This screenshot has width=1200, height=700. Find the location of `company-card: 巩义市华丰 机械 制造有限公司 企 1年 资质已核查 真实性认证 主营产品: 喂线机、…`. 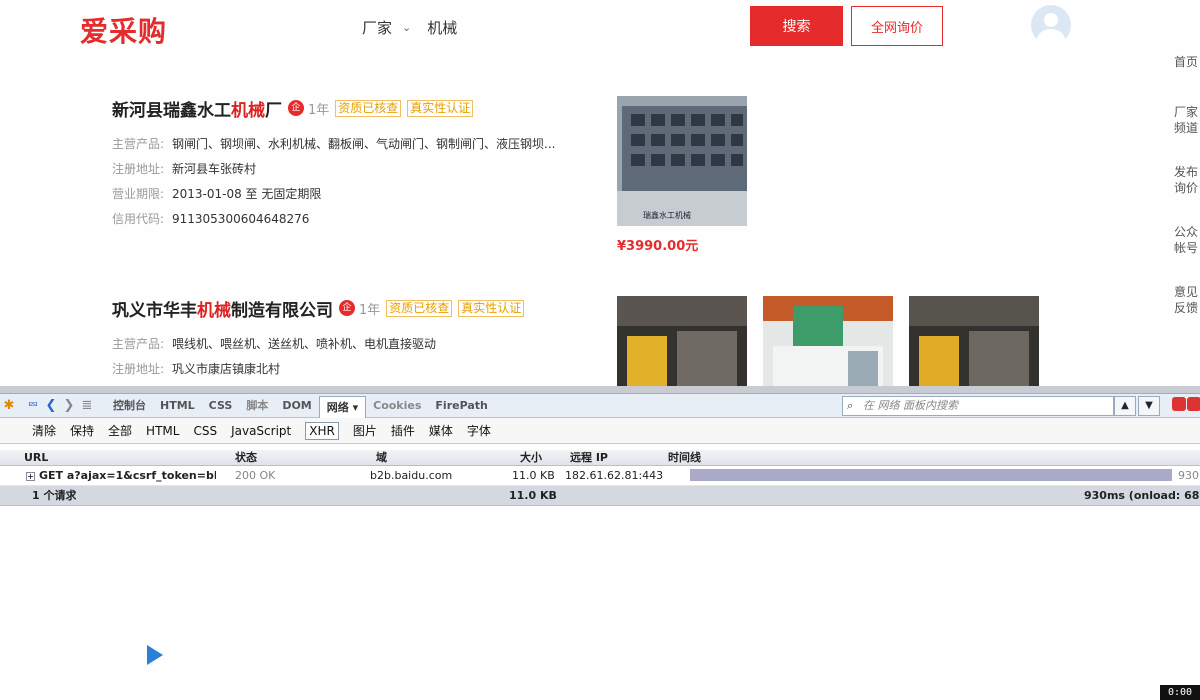

company-card: 巩义市华丰 机械 制造有限公司 企 1年 资质已核查 真实性认证 主营产品: 喂线机、… is located at coordinates (392, 336).